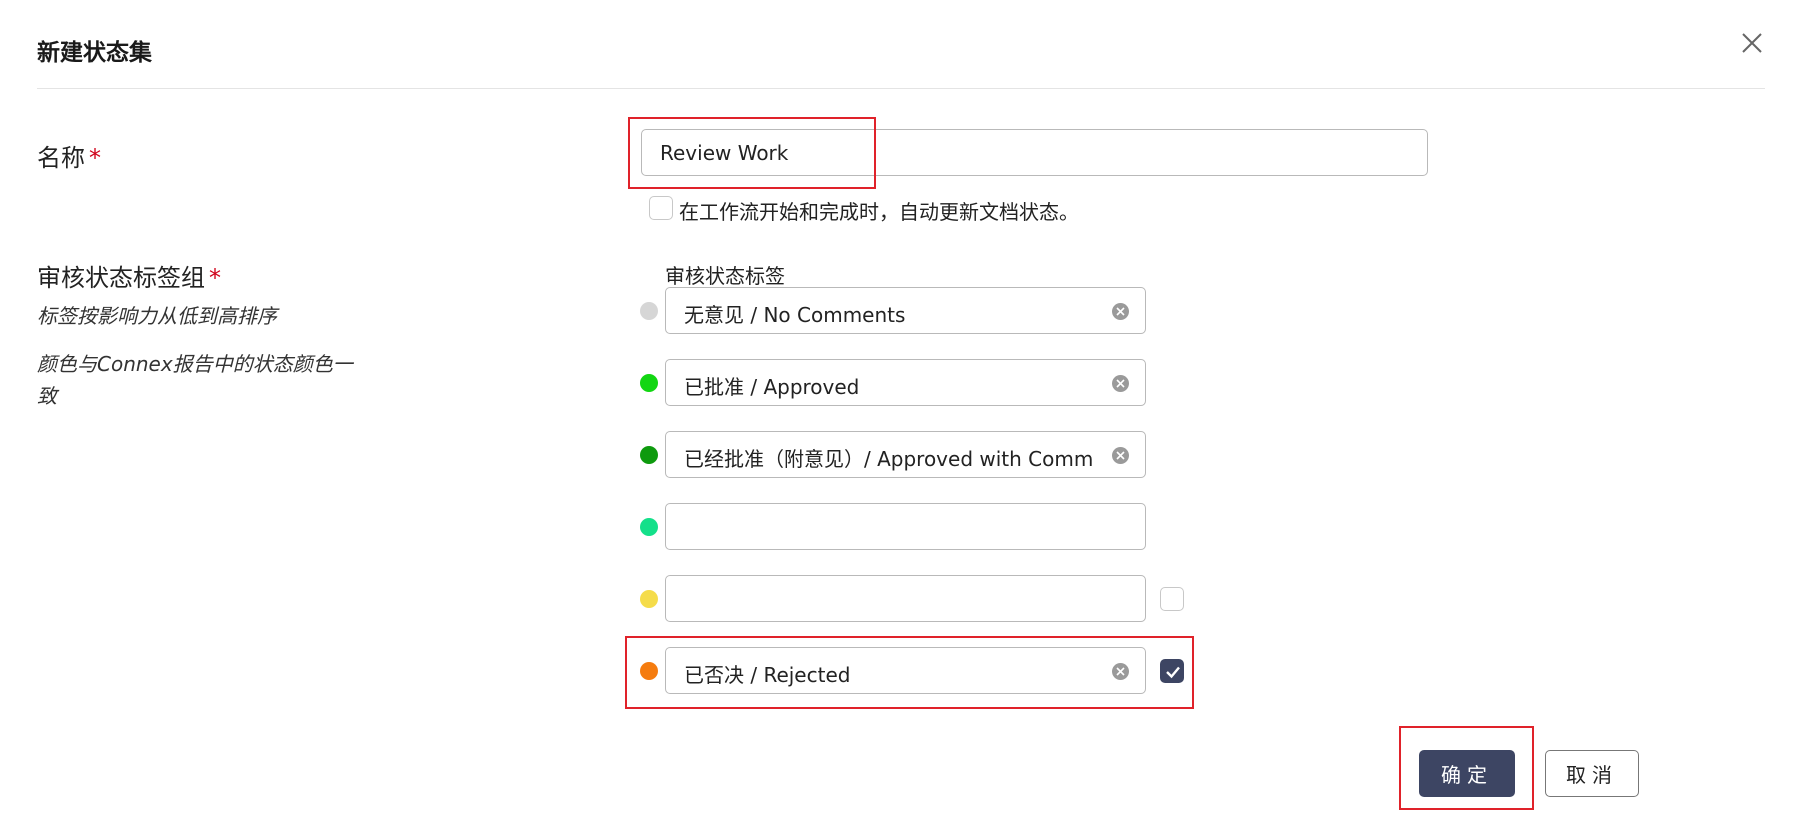 The width and height of the screenshot is (1801, 827). I want to click on auto-update-checkbox, so click(661, 208).